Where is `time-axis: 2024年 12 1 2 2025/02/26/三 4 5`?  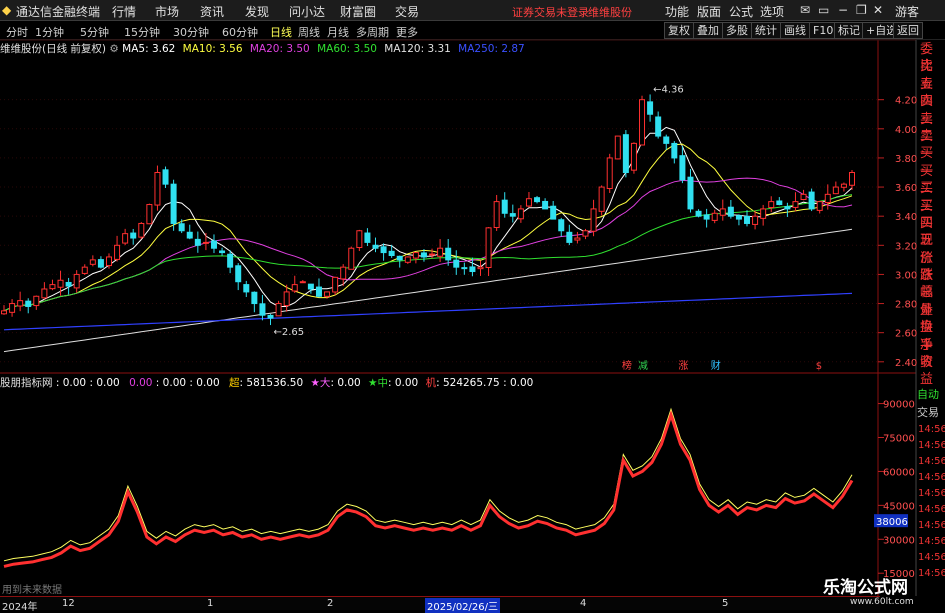
time-axis: 2024年 12 1 2 2025/02/26/三 4 5 is located at coordinates (440, 604).